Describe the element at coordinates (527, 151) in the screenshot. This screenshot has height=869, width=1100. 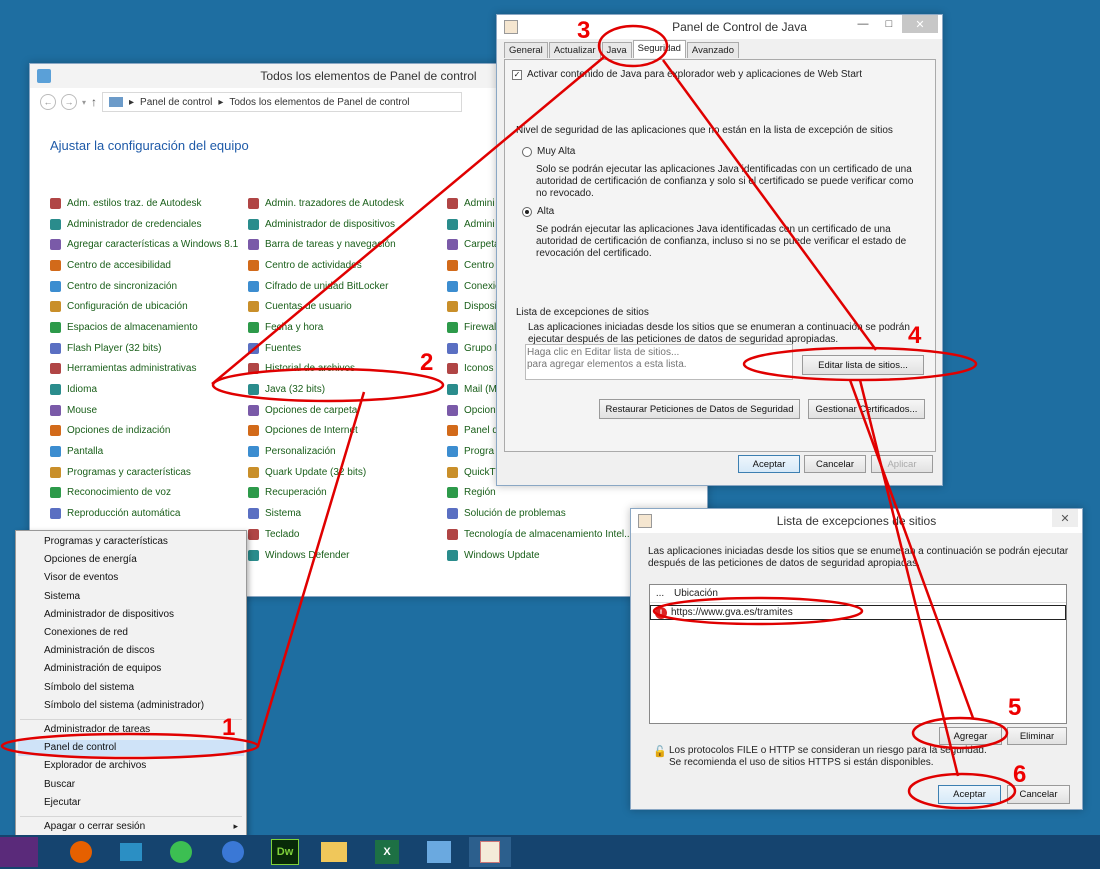
I see `muy-alta-radio` at that location.